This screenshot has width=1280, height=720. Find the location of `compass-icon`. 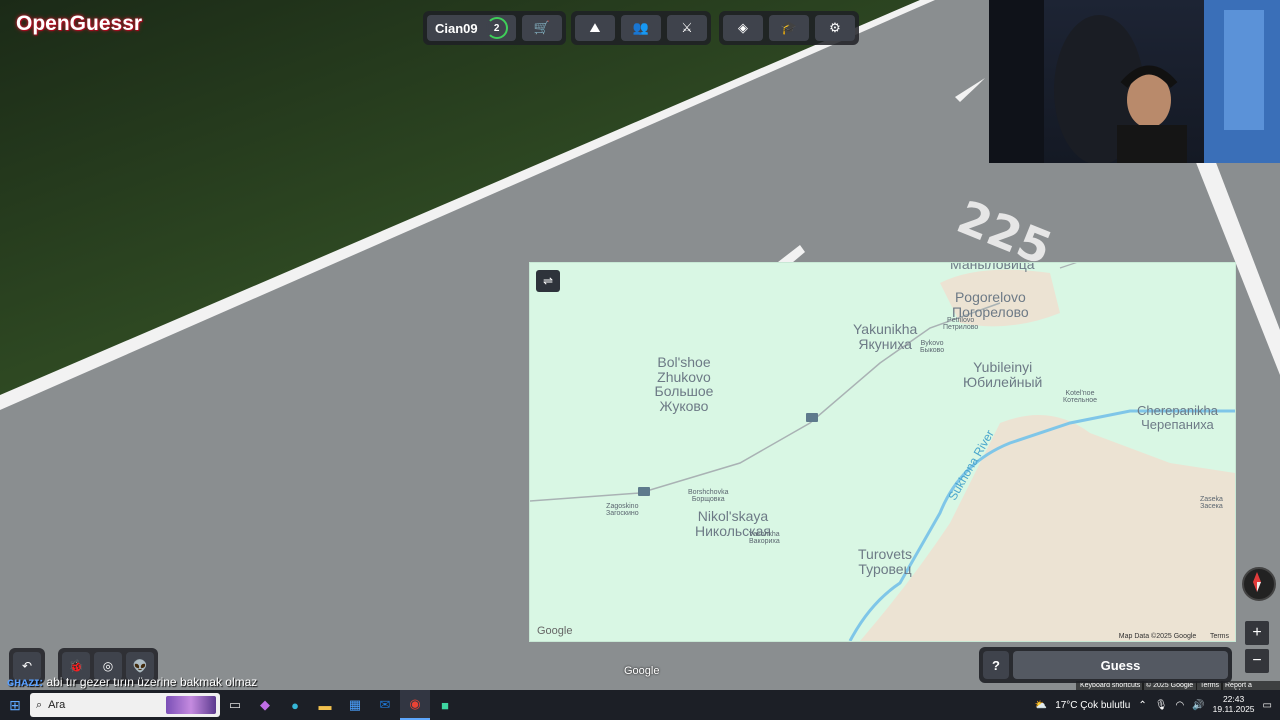

compass-icon is located at coordinates (1259, 584).